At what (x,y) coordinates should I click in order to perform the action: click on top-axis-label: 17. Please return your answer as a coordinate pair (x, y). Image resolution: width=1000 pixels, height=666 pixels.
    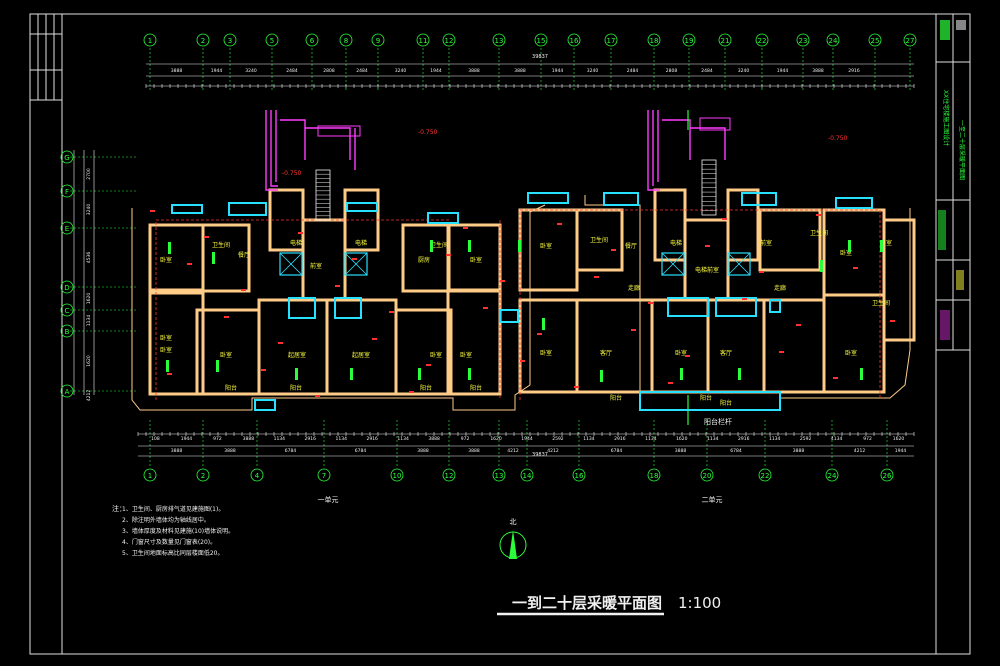
    Looking at the image, I should click on (611, 41).